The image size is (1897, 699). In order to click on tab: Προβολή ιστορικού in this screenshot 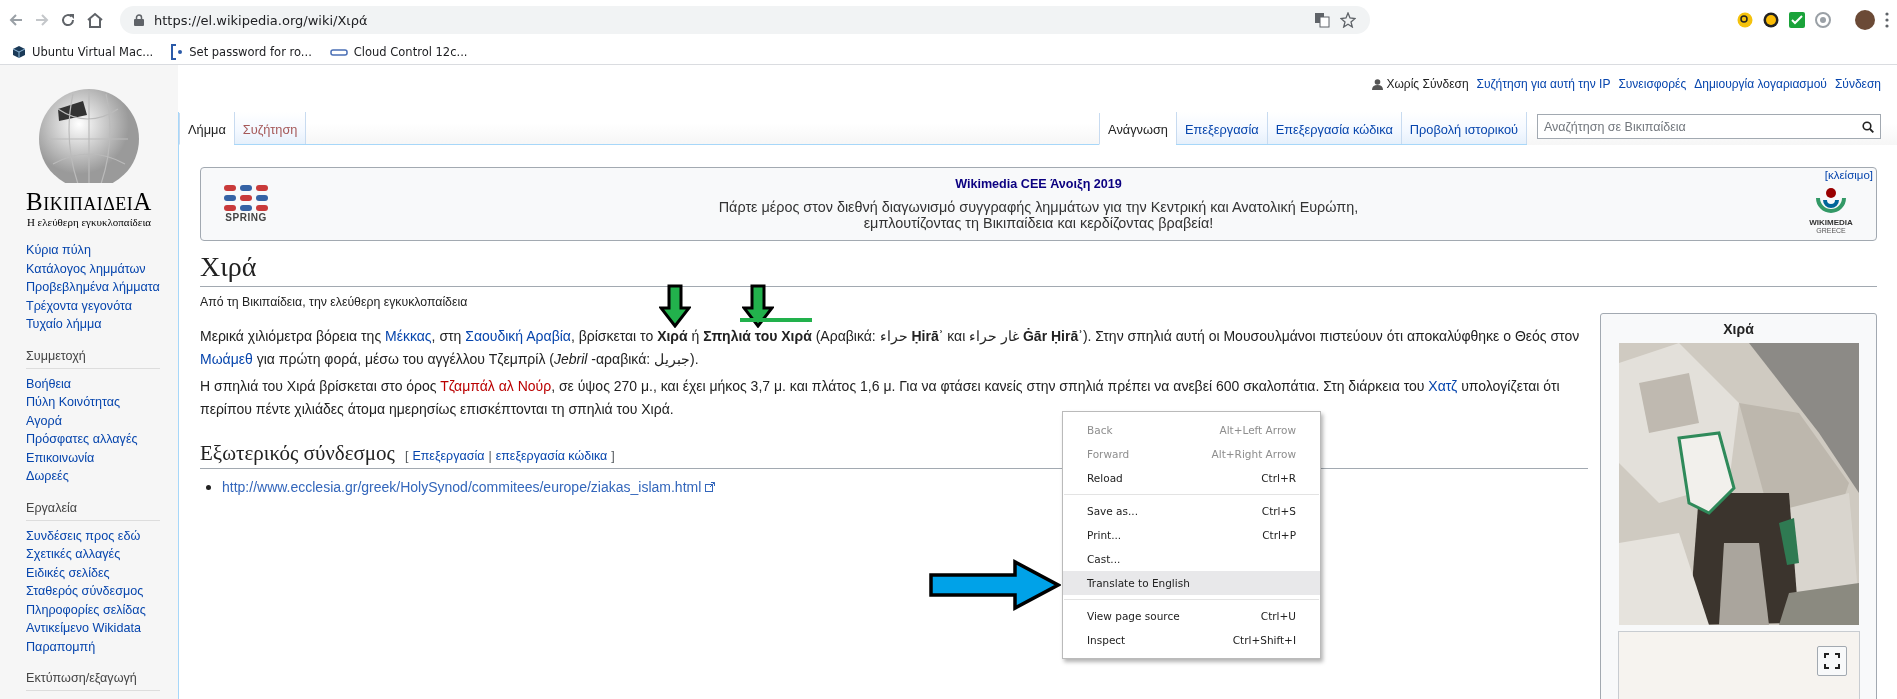, I will do `click(1463, 128)`.